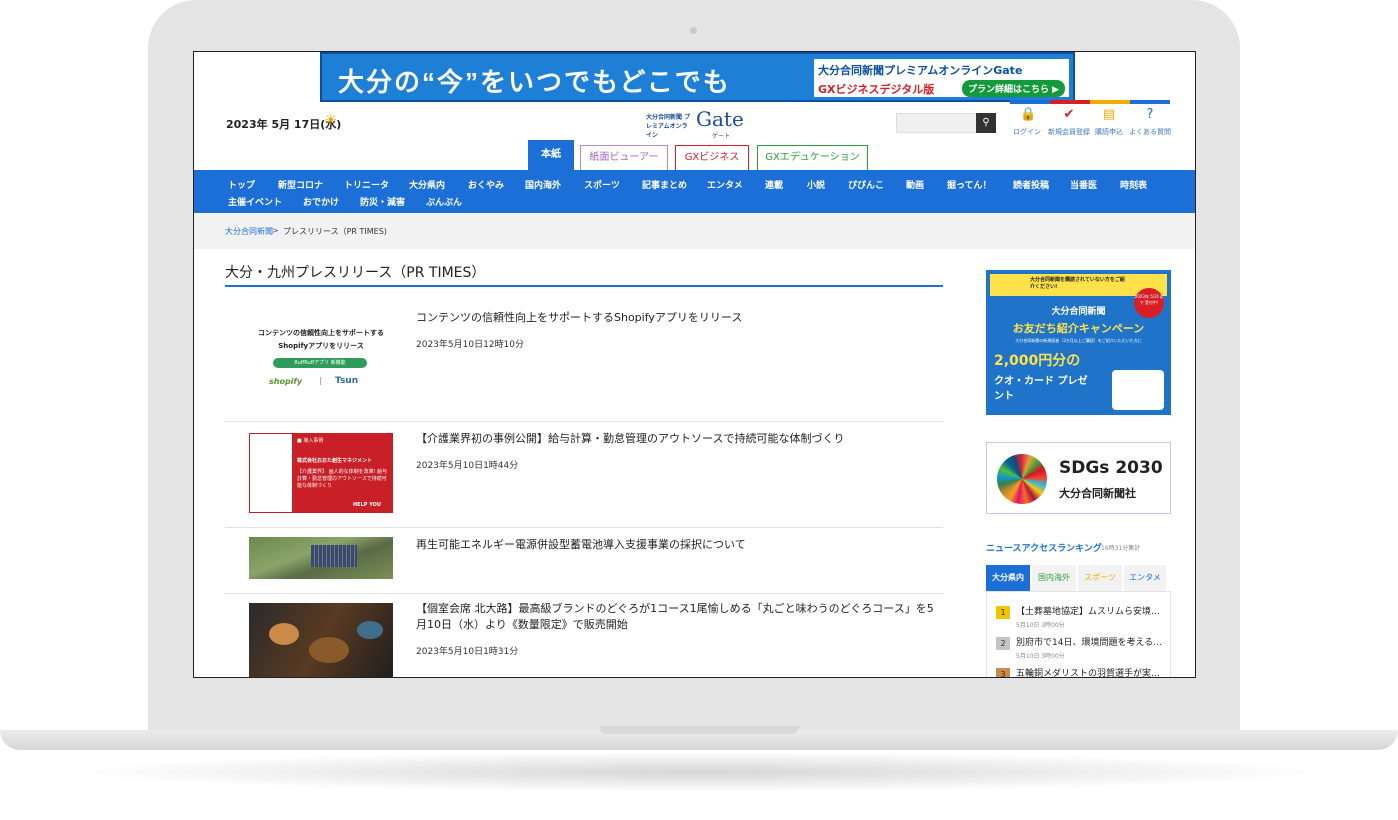 This screenshot has height=820, width=1398. What do you see at coordinates (310, 441) in the screenshot?
I see `thumb-tag: ■ 導入事例` at bounding box center [310, 441].